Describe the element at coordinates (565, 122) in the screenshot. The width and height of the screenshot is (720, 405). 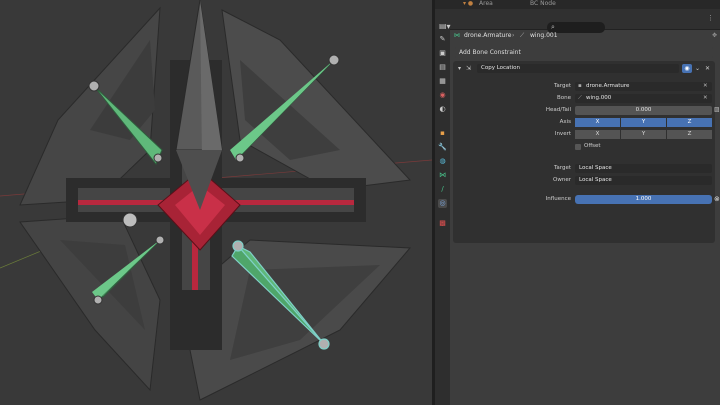
I see `axis-label: Axis` at that location.